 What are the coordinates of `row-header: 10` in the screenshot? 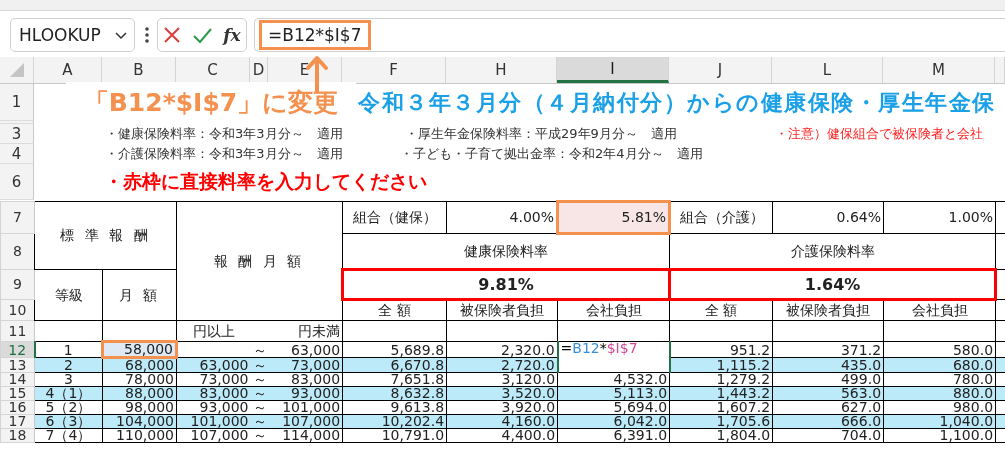 It's located at (17, 310).